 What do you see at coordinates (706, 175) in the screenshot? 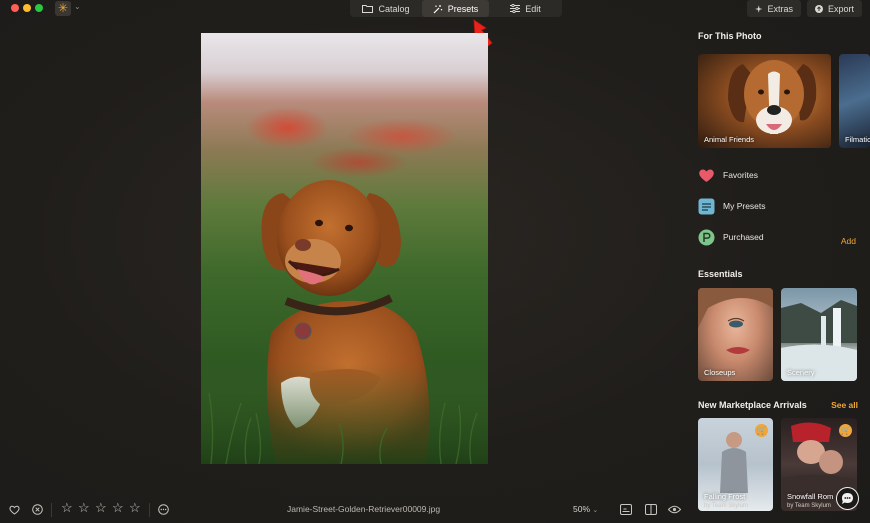
I see `heart-icon` at bounding box center [706, 175].